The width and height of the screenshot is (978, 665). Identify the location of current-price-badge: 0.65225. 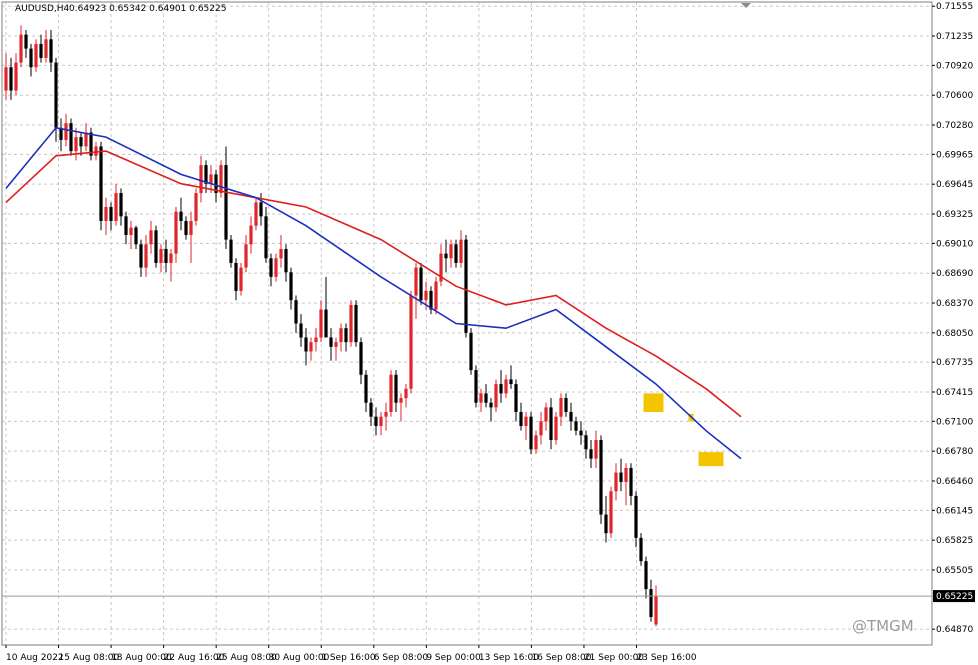
(954, 596).